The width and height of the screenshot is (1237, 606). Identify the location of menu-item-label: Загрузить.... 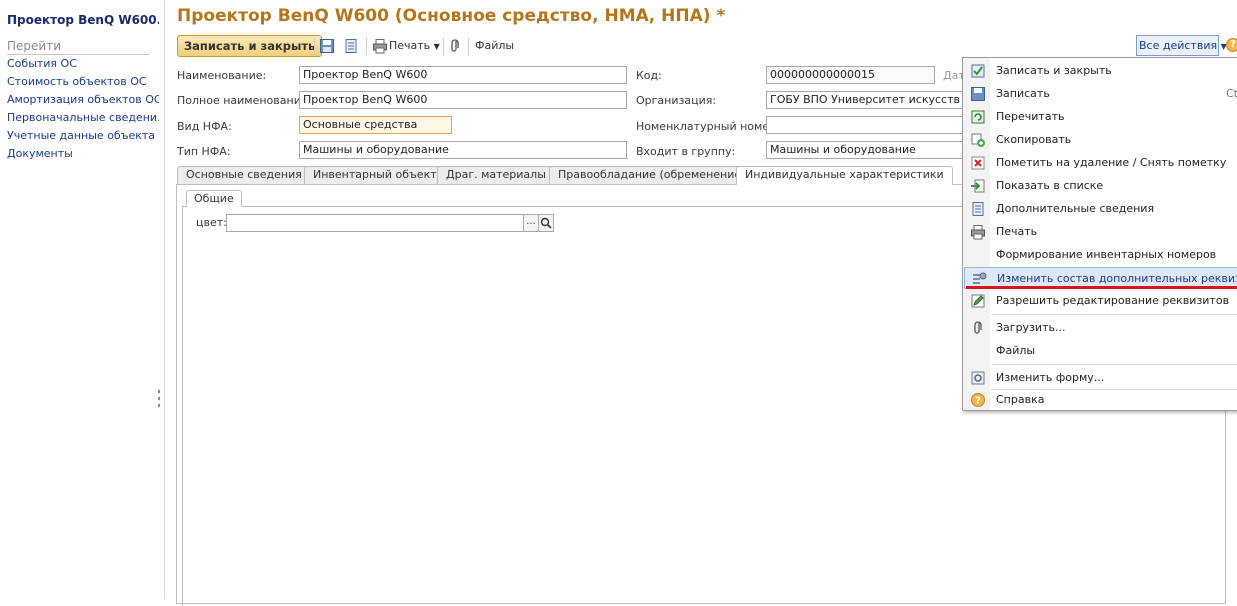
(1031, 327).